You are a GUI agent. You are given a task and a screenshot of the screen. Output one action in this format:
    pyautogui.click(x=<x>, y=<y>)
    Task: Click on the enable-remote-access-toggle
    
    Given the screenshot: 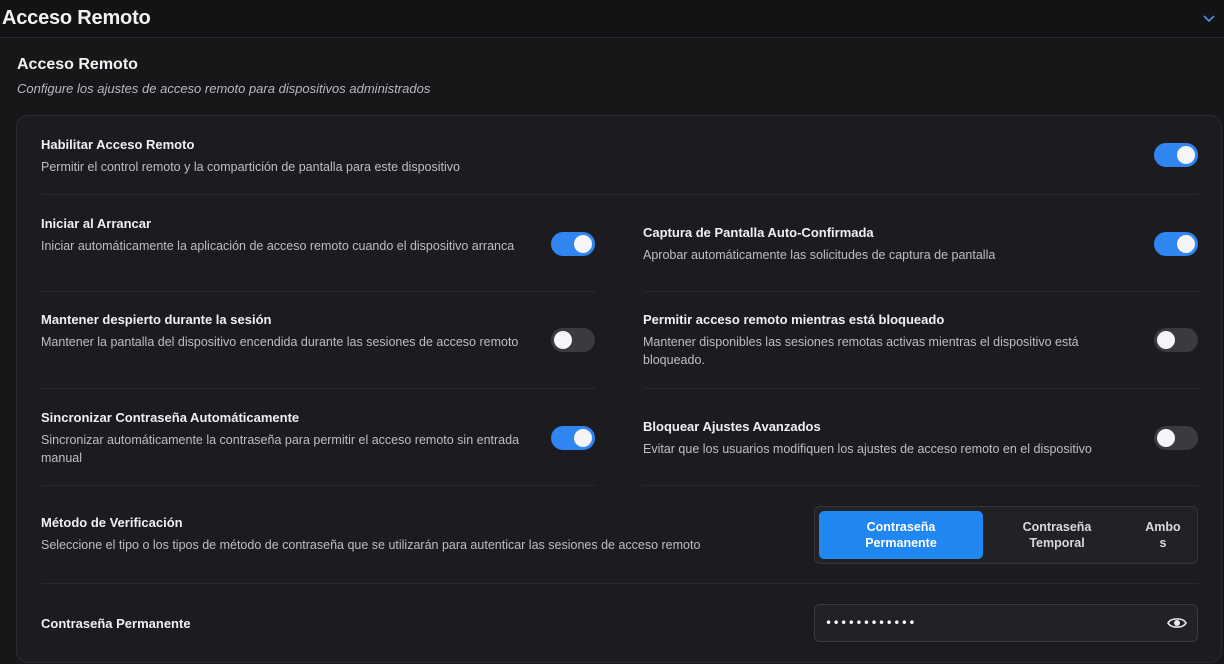 What is the action you would take?
    pyautogui.click(x=1176, y=155)
    